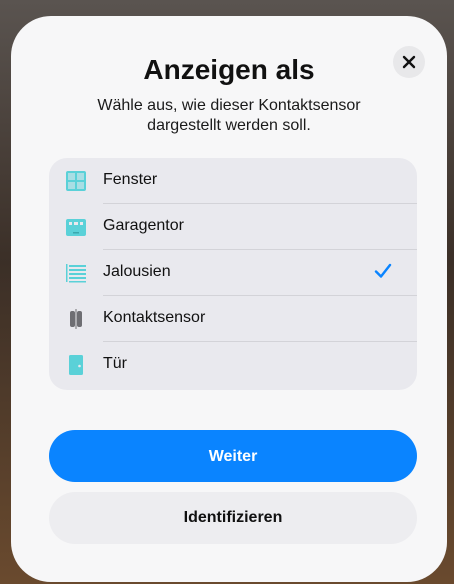 The width and height of the screenshot is (454, 584). What do you see at coordinates (76, 319) in the screenshot?
I see `contact-sensor-icon` at bounding box center [76, 319].